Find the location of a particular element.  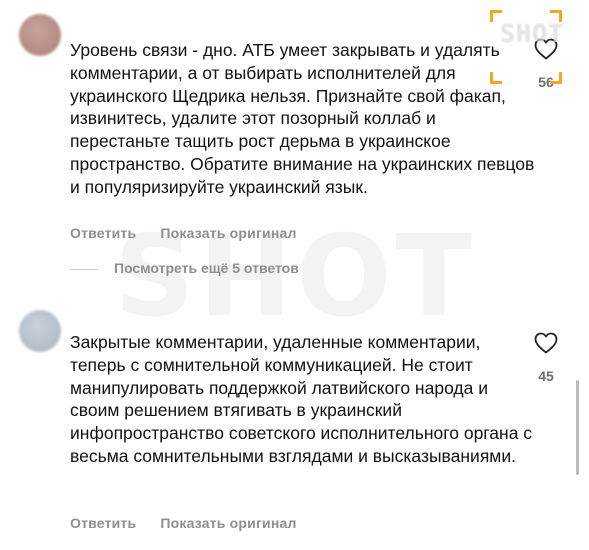

view-replies-label: Посмотреть ещё 5 ответов is located at coordinates (206, 268).